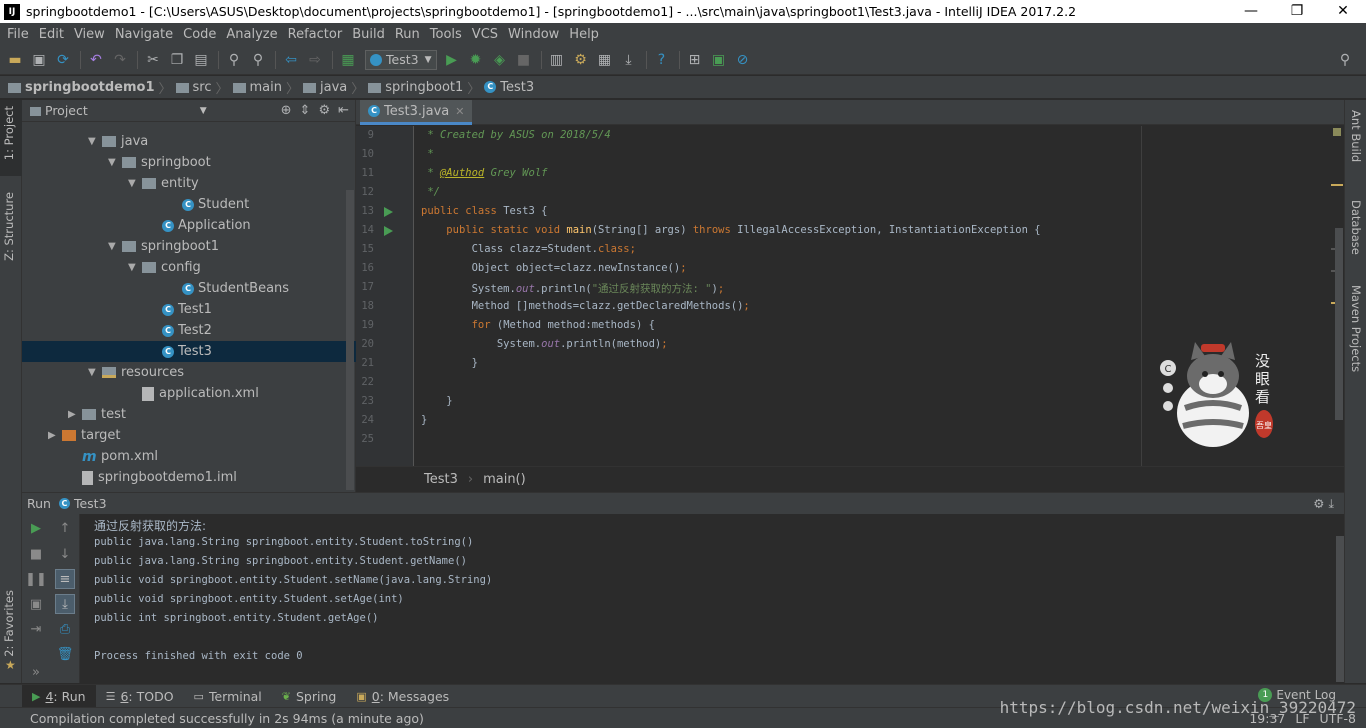 Image resolution: width=1366 pixels, height=728 pixels. Describe the element at coordinates (189, 435) in the screenshot. I see `tree-item-target: ▶ target` at that location.